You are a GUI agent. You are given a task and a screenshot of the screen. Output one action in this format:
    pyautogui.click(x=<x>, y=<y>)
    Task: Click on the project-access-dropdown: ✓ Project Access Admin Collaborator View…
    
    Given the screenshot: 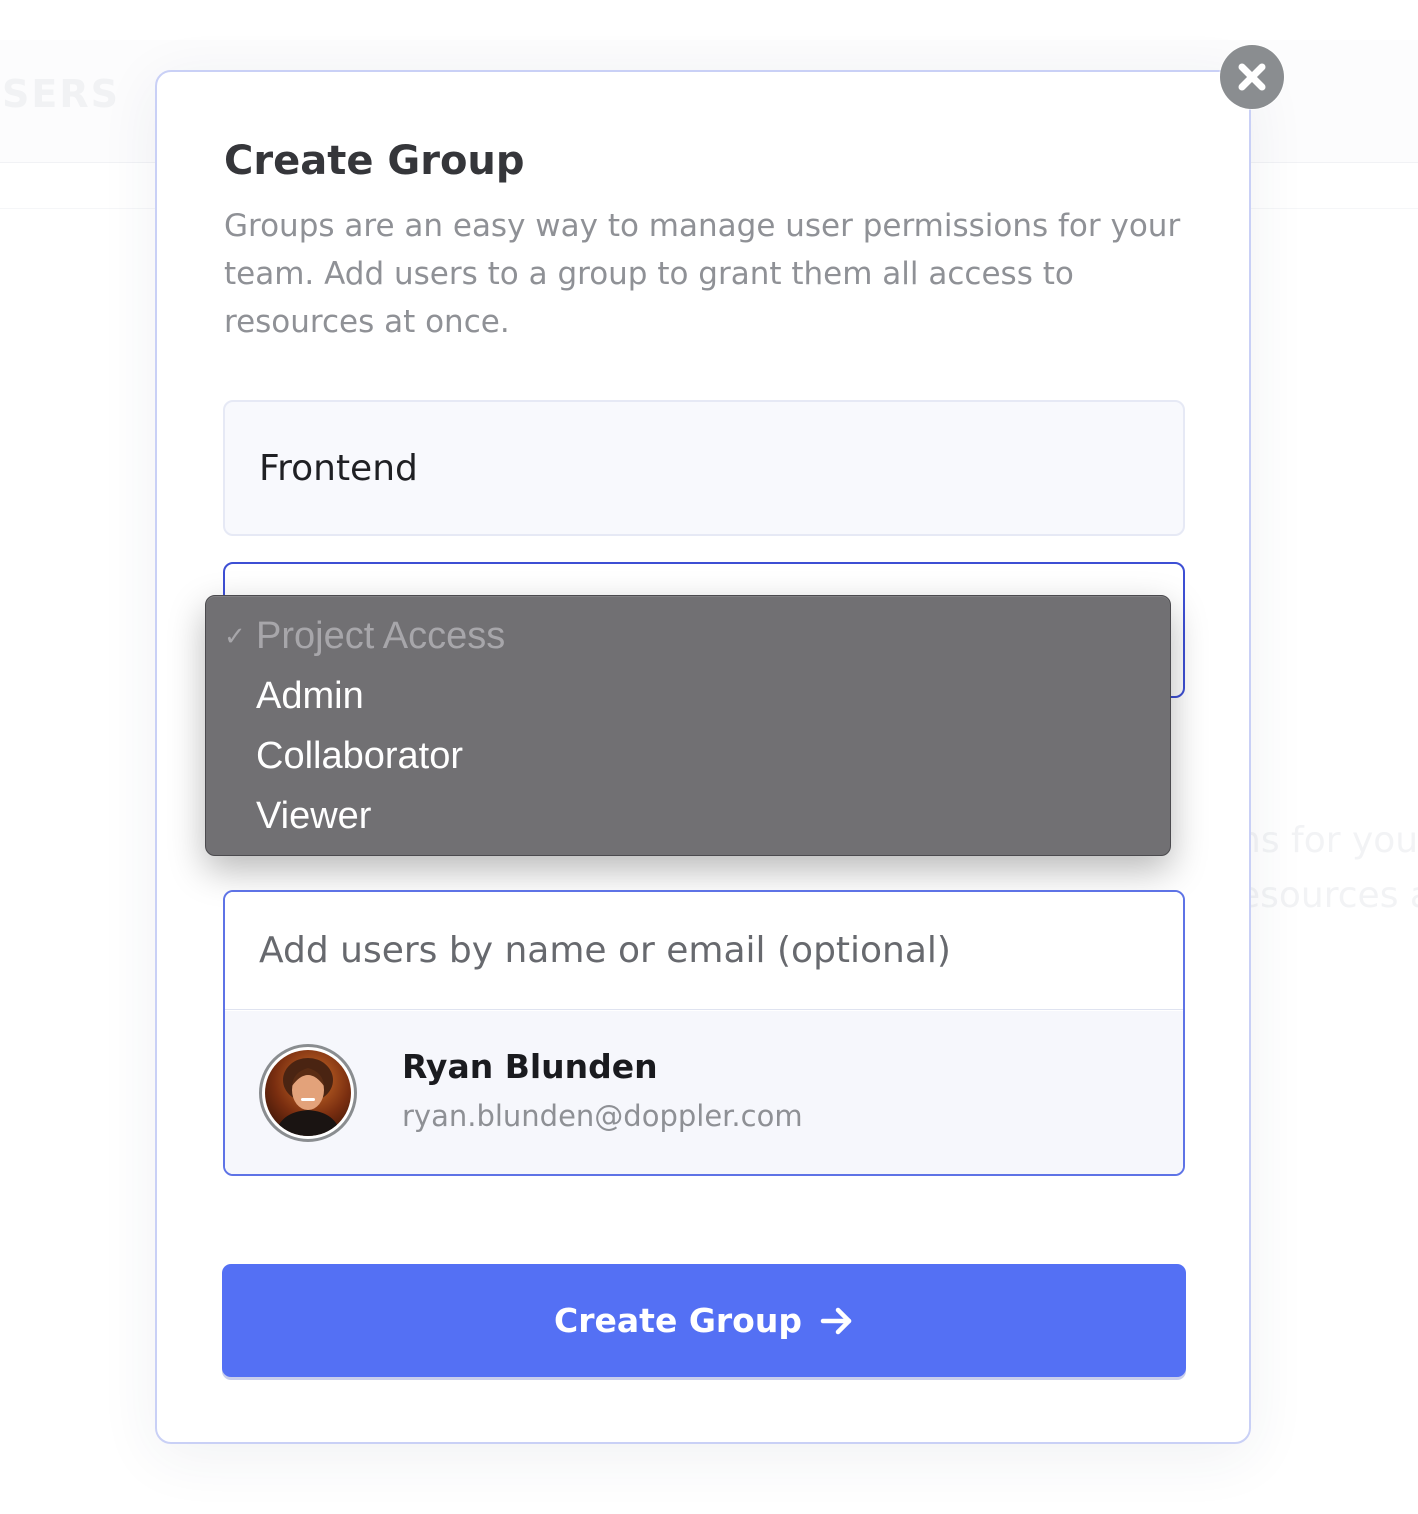 What is the action you would take?
    pyautogui.click(x=688, y=725)
    